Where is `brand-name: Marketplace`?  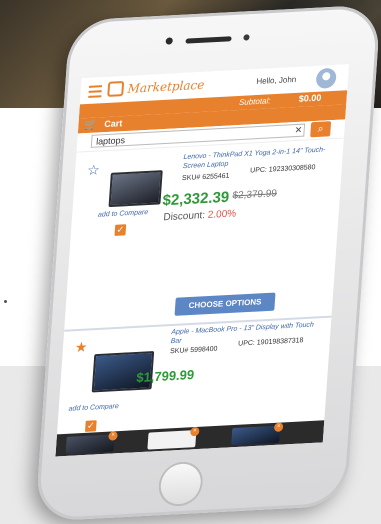 brand-name: Marketplace is located at coordinates (166, 86).